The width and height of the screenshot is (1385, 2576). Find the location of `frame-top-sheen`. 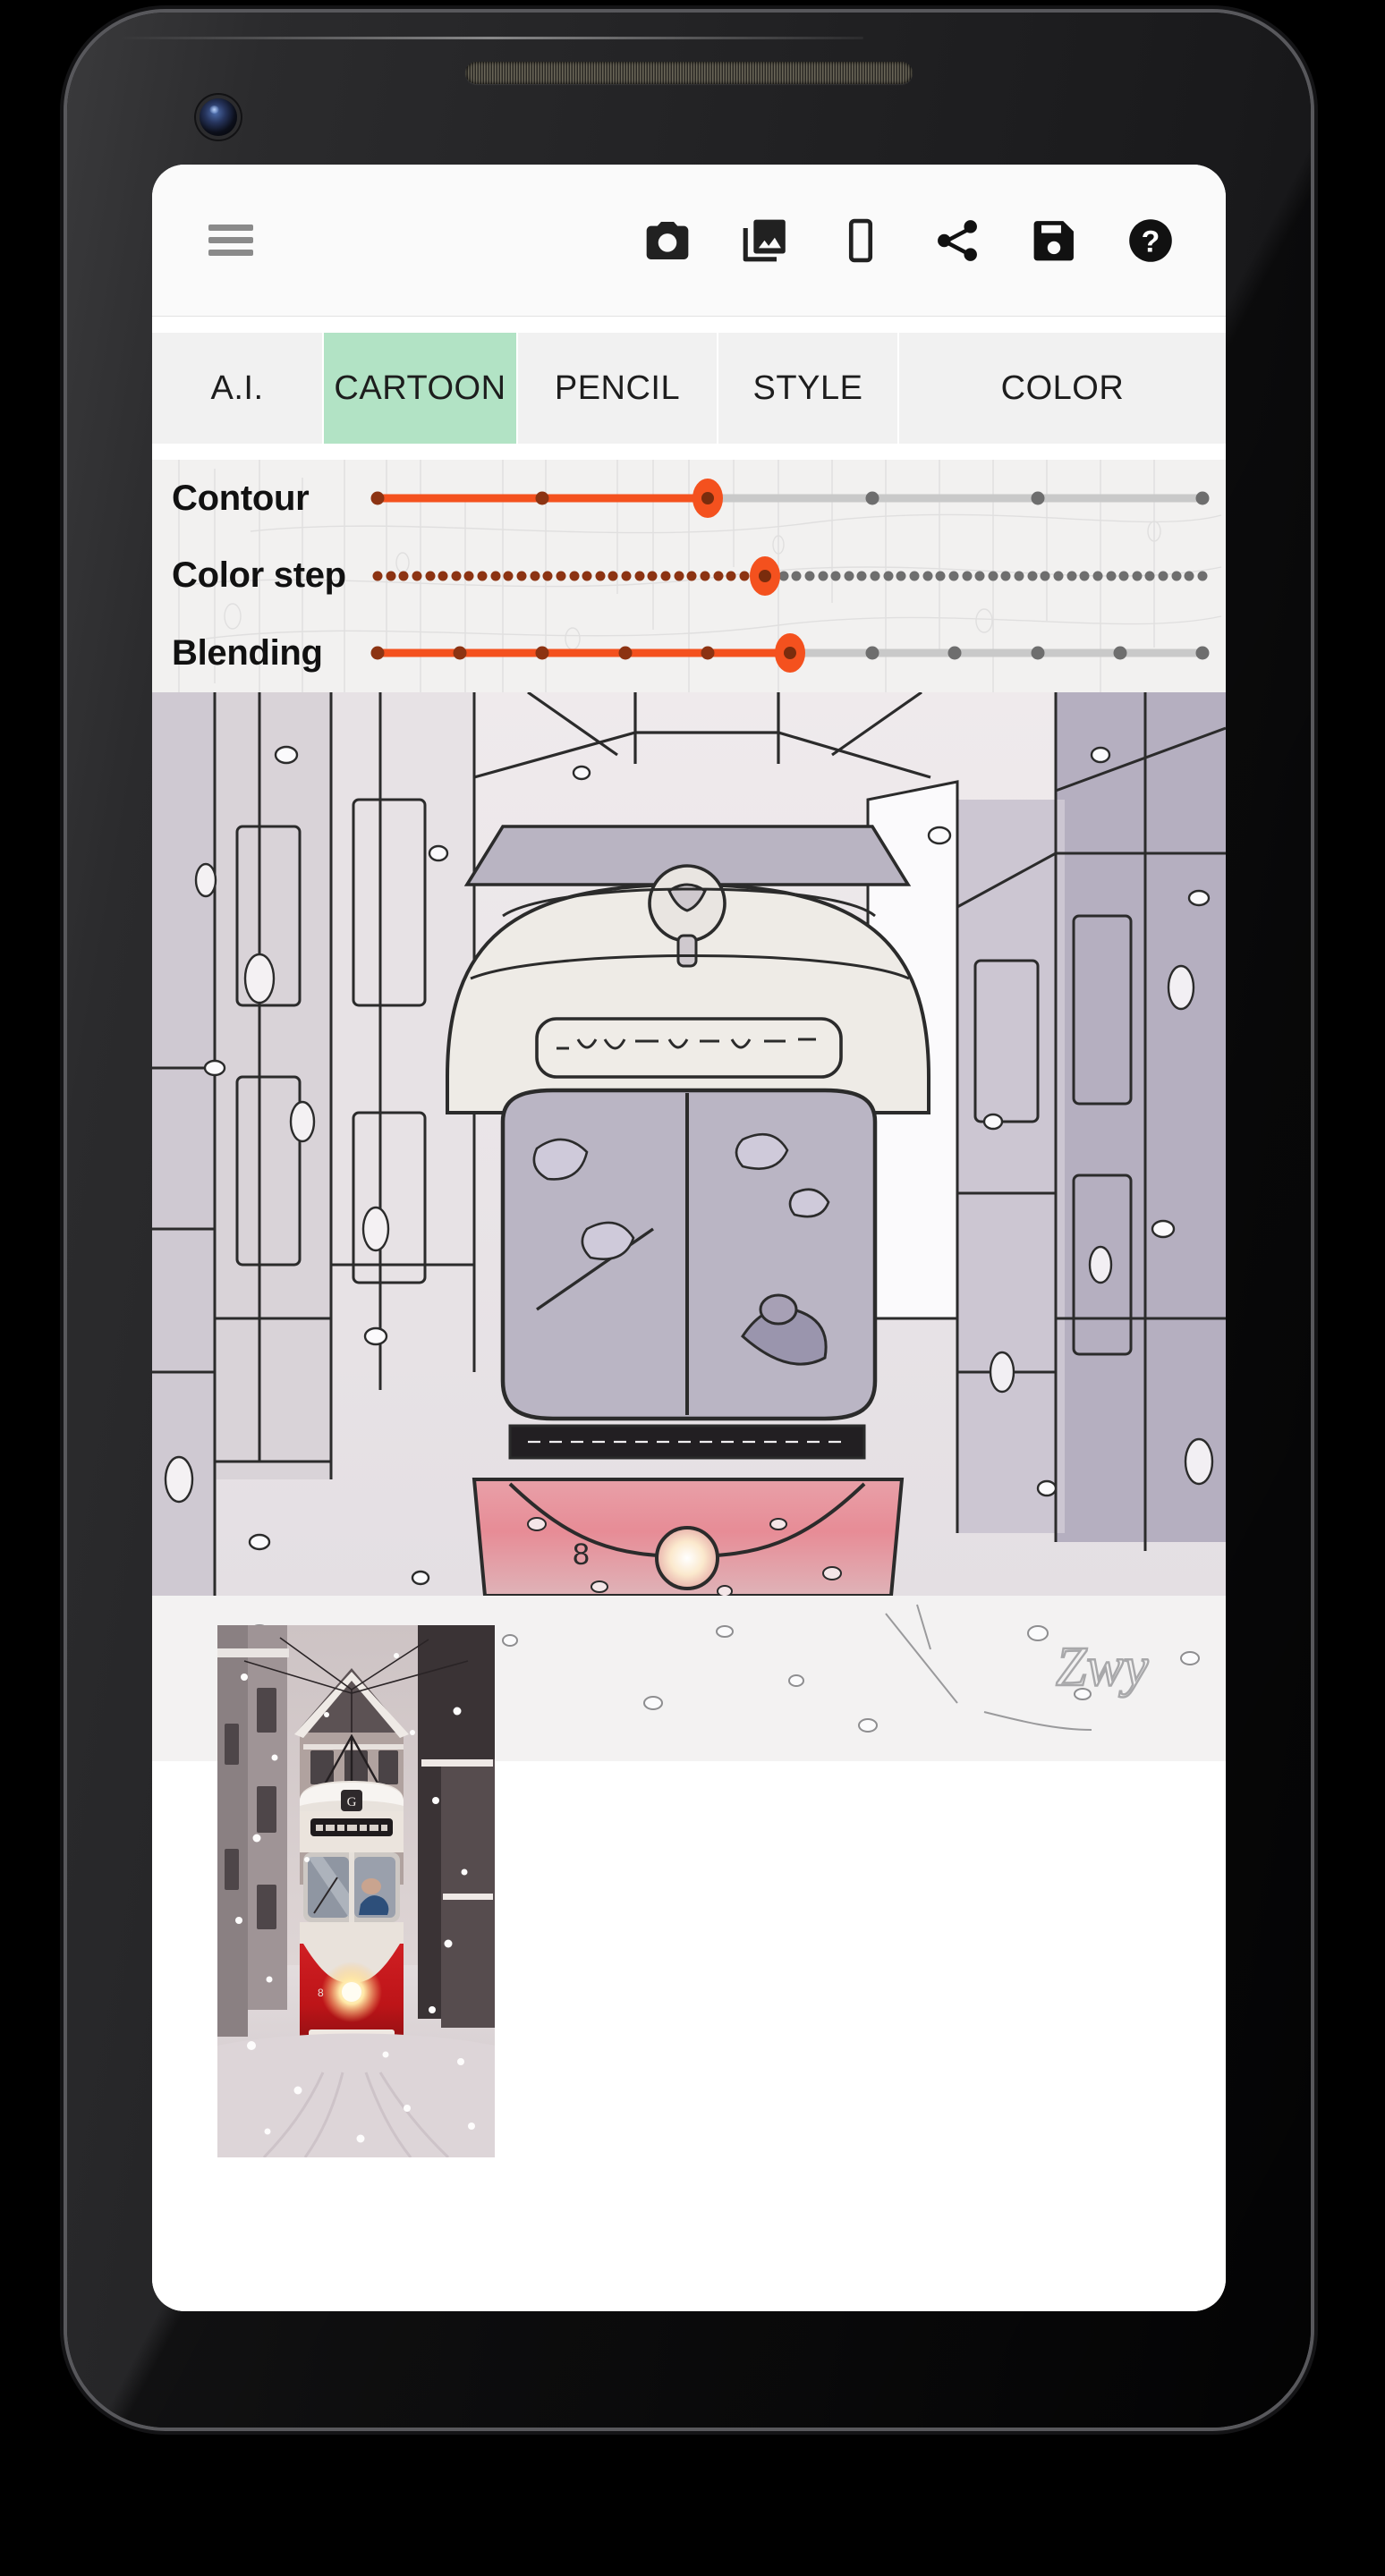

frame-top-sheen is located at coordinates (489, 38).